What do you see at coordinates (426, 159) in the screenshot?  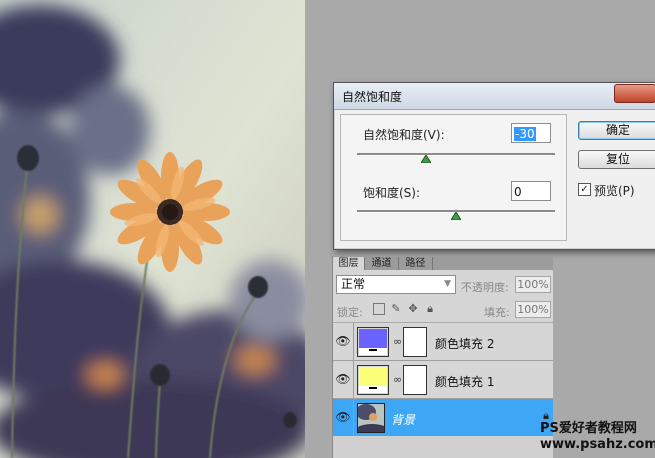 I see `vibrance-slider-thumb` at bounding box center [426, 159].